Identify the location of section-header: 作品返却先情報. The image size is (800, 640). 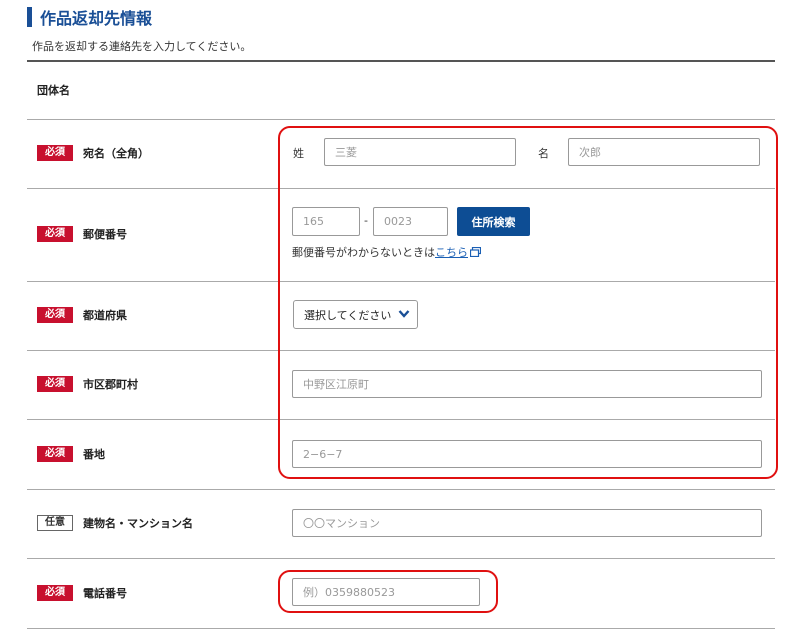
(89, 17).